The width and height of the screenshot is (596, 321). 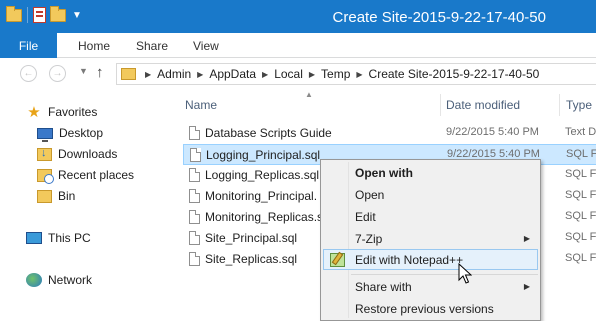 I want to click on sidebar-item-label: Bin, so click(x=67, y=196).